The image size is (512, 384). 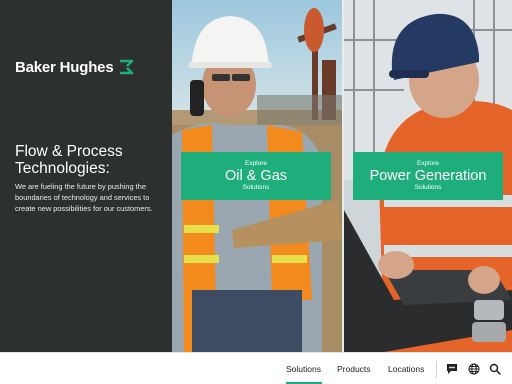 I want to click on oil-gas-solutions-card: Explore Oil & Gas Solutions, so click(x=256, y=176).